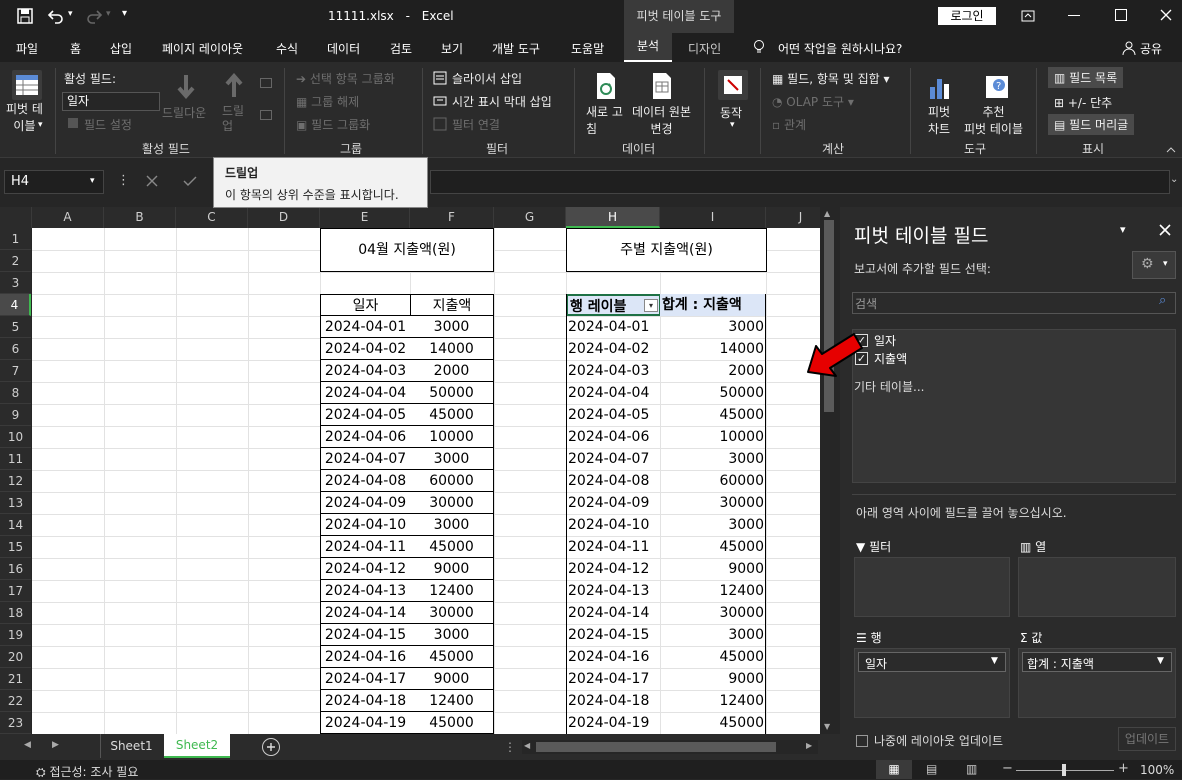  What do you see at coordinates (604, 121) in the screenshot?
I see `refresh-button: 새로 고 침` at bounding box center [604, 121].